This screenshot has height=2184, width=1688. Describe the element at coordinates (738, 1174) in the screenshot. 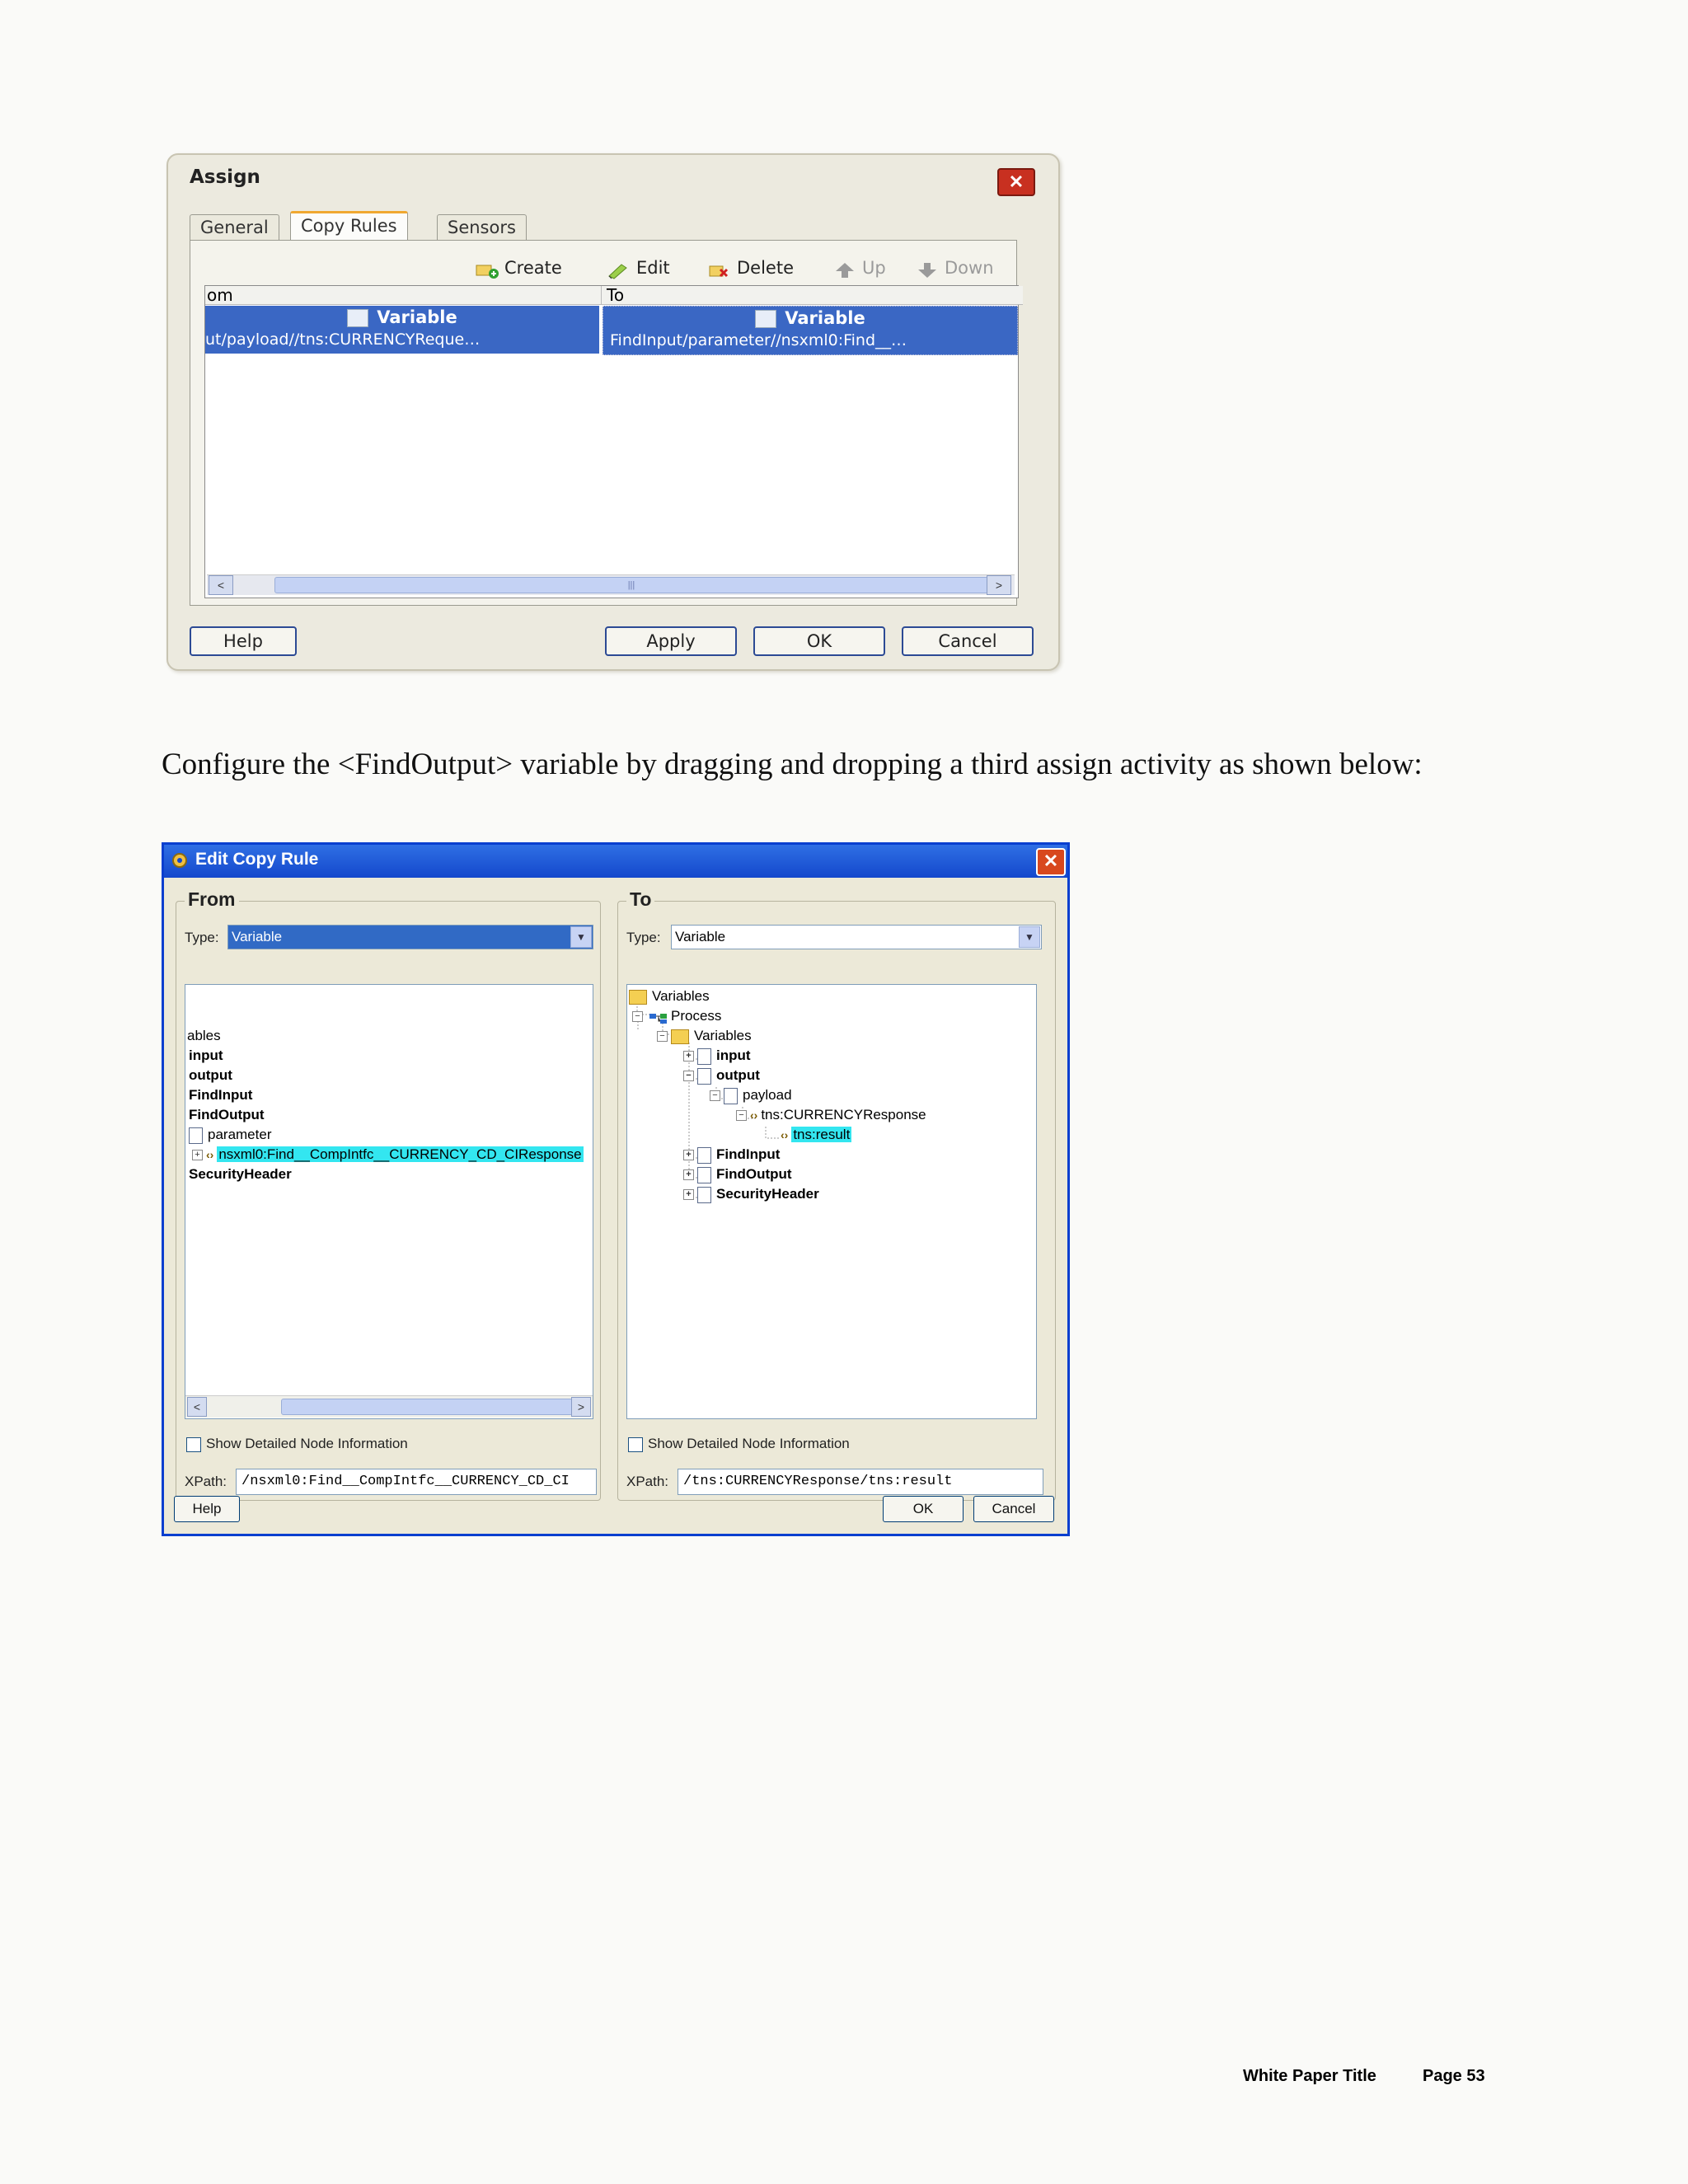

I see `tree-node: + FindOutput` at that location.